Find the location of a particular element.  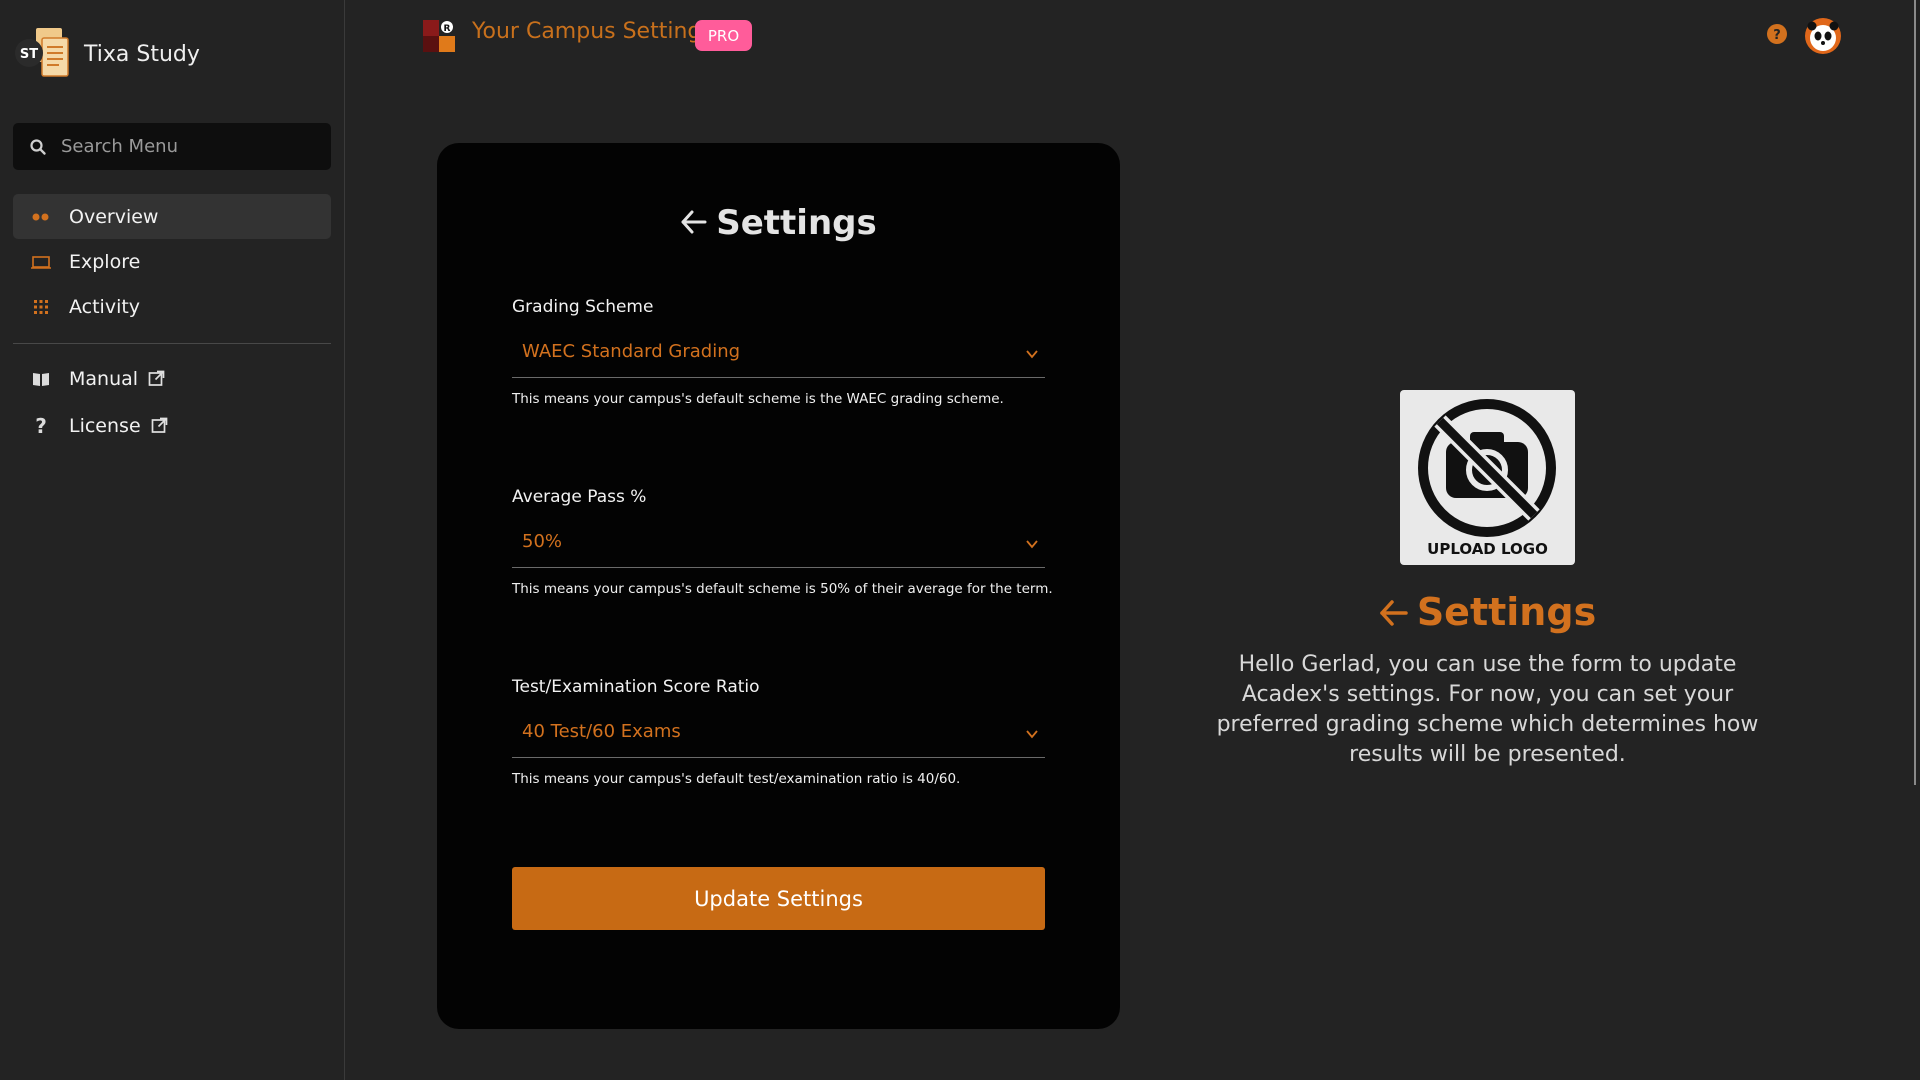

sidebar-item-label: Manual is located at coordinates (104, 378).